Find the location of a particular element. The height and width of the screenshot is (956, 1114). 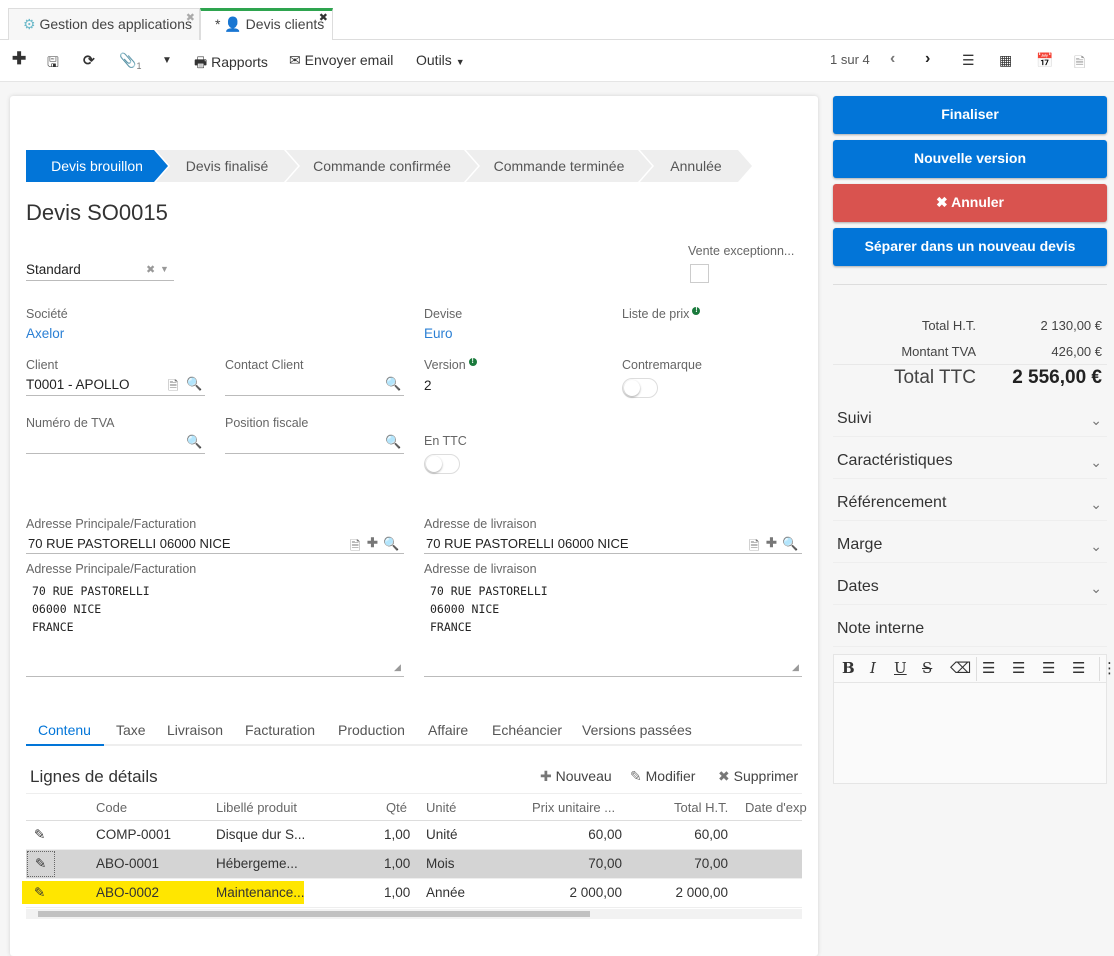

contremarque-toggle is located at coordinates (640, 388).